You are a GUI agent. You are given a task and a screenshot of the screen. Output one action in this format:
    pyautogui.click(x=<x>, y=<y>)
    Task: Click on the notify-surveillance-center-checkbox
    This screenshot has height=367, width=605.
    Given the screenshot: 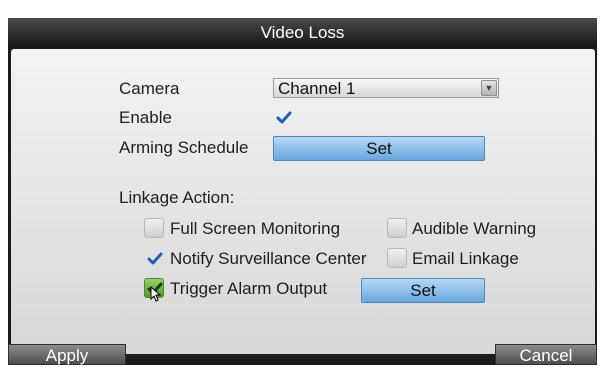 What is the action you would take?
    pyautogui.click(x=154, y=258)
    